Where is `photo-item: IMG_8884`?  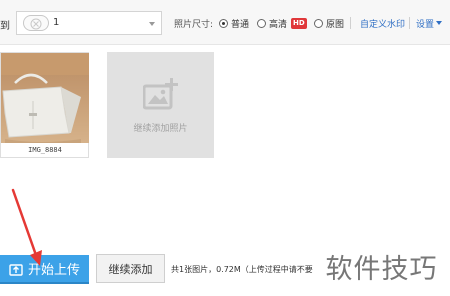
photo-item: IMG_8884 is located at coordinates (44, 105).